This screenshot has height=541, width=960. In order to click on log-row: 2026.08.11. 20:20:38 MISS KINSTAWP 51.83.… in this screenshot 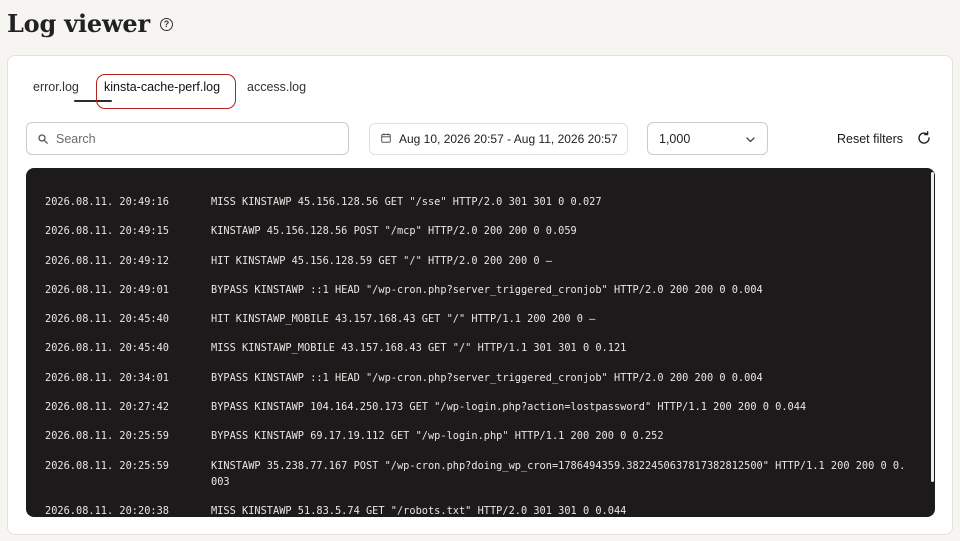, I will do `click(480, 510)`.